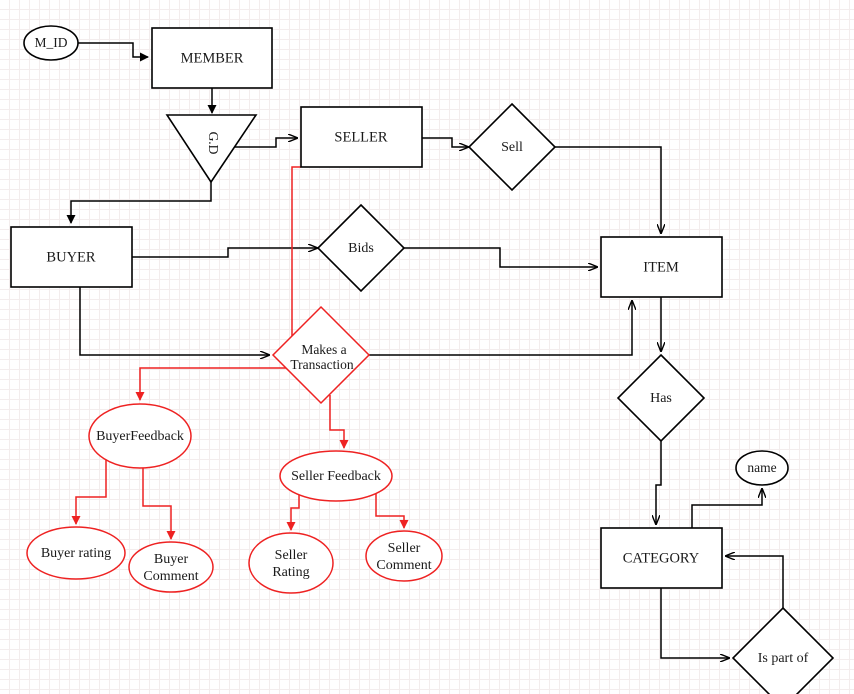 The image size is (854, 694). Describe the element at coordinates (783, 650) in the screenshot. I see `relationship-is-part-of: Is part of` at that location.